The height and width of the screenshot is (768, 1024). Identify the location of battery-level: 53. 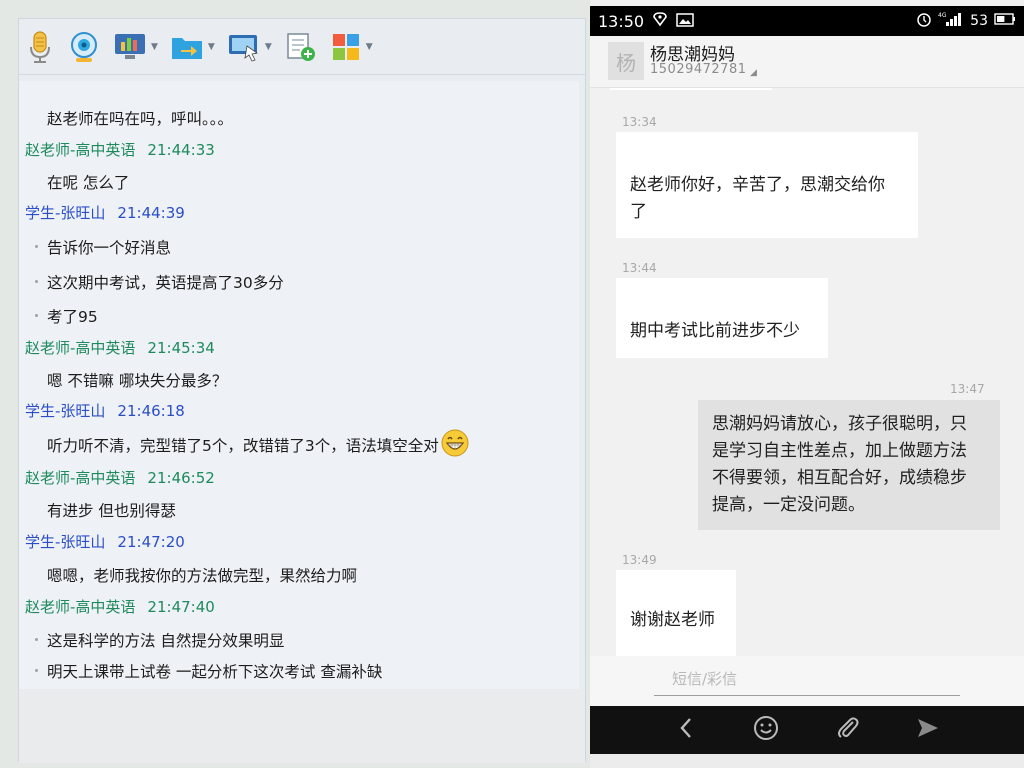
(979, 21).